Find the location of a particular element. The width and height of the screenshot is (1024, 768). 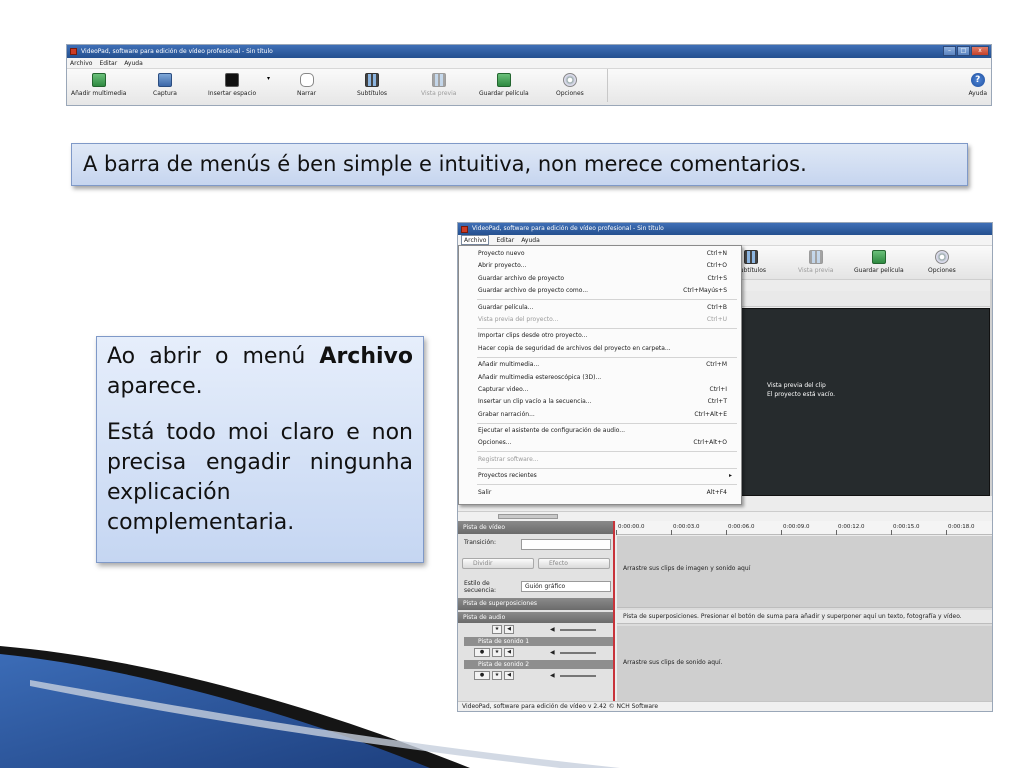

help-icon: ? is located at coordinates (977, 80).